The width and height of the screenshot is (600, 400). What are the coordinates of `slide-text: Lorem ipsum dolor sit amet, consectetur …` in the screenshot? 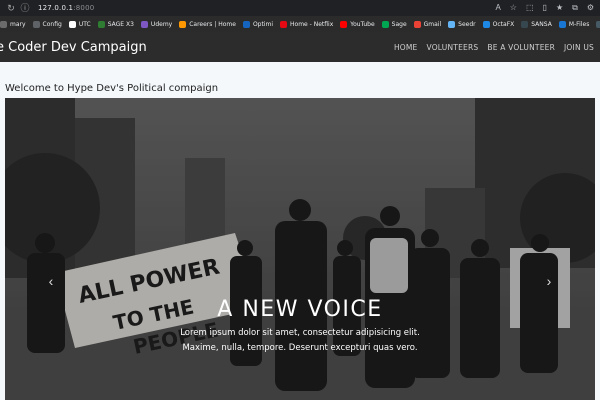 It's located at (300, 341).